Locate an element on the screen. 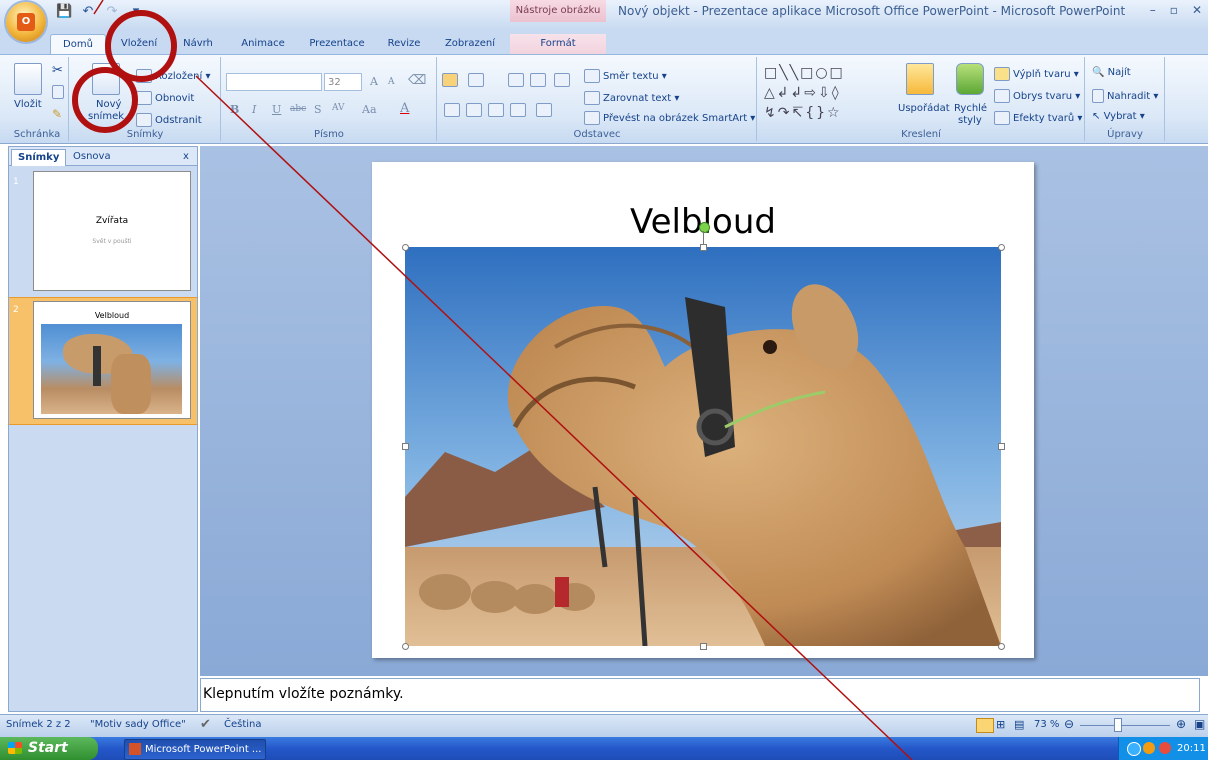 This screenshot has width=1208, height=760. zoom-out-icon: ⊖ is located at coordinates (1069, 724).